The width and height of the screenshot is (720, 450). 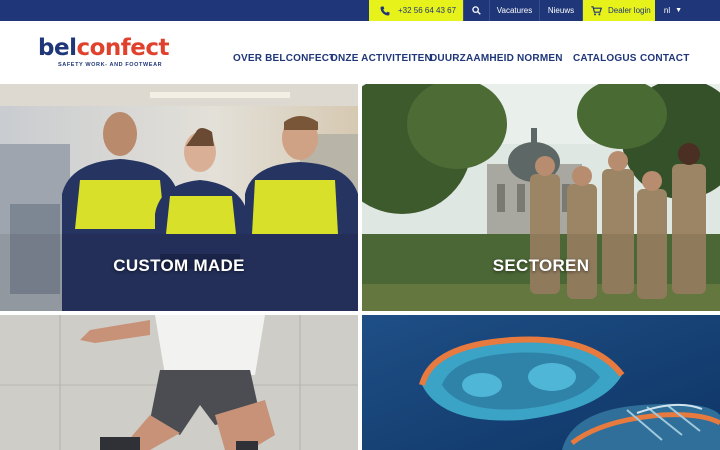 I want to click on vacatures-link: Vacatures, so click(x=514, y=10).